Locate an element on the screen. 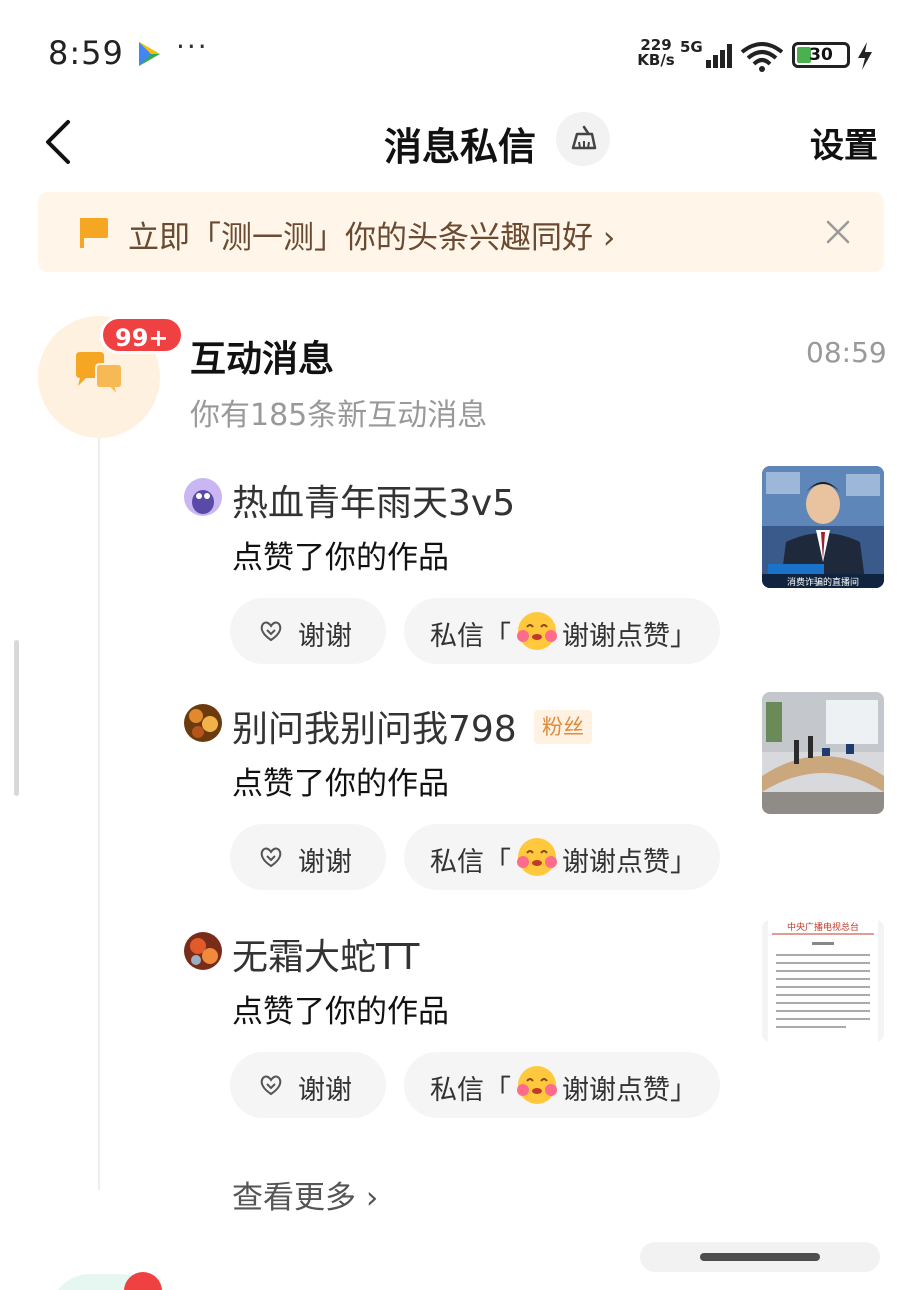  flag-icon is located at coordinates (94, 233).